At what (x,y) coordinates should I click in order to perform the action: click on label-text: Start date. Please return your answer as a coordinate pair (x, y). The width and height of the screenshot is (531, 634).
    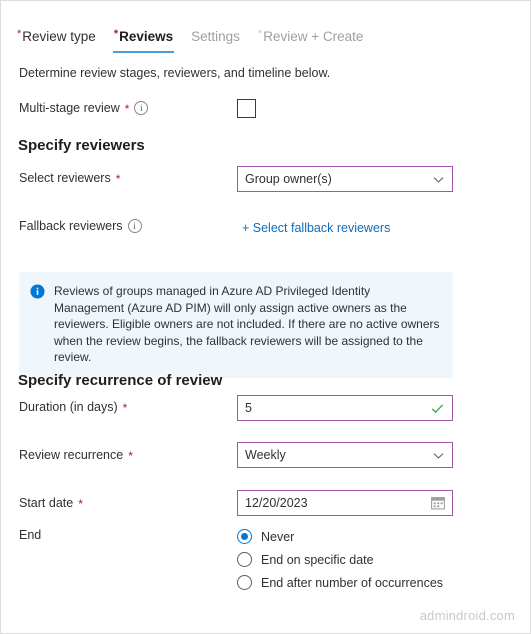
    Looking at the image, I should click on (46, 503).